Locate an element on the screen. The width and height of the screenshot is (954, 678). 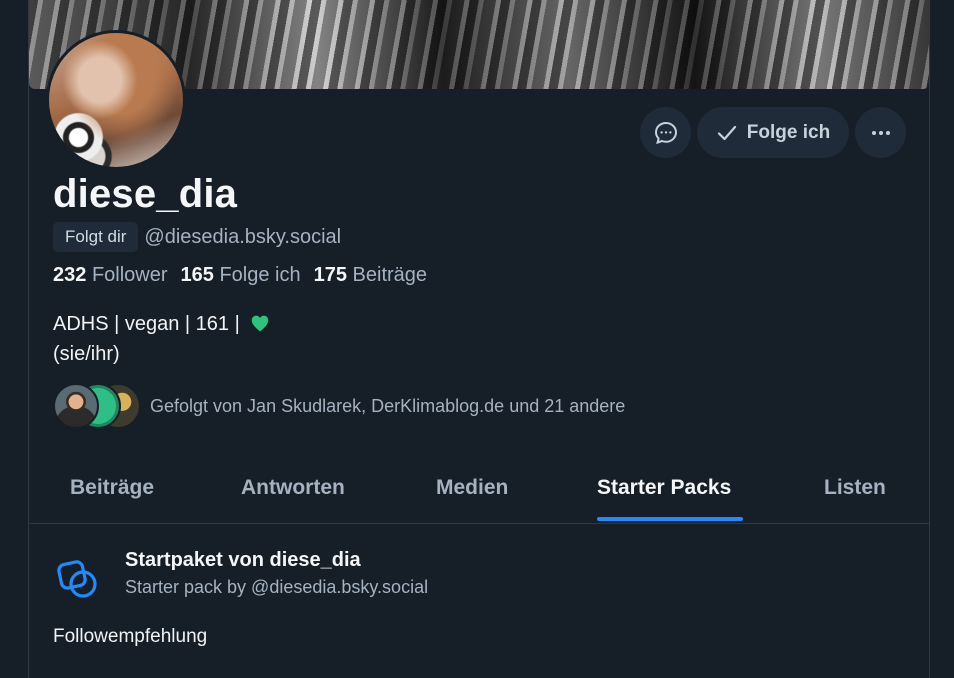
profile-handle: @diesedia.bsky.social is located at coordinates (243, 236).